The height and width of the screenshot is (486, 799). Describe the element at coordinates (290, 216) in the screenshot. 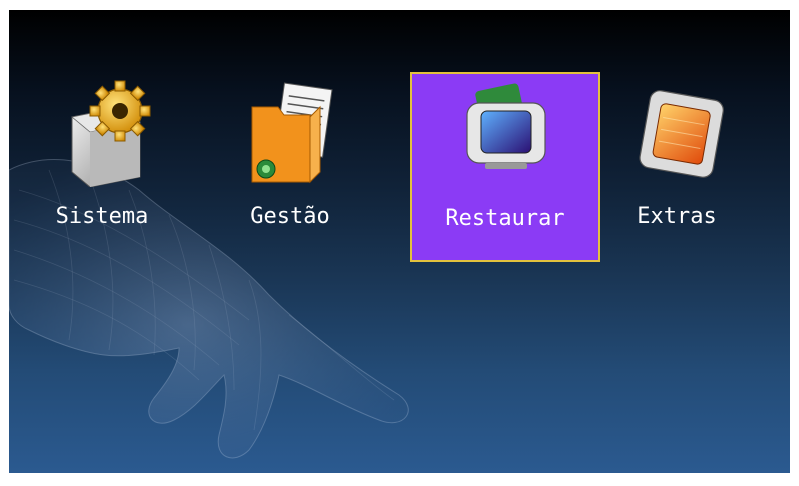

I see `menu-item-label: Gestão` at that location.